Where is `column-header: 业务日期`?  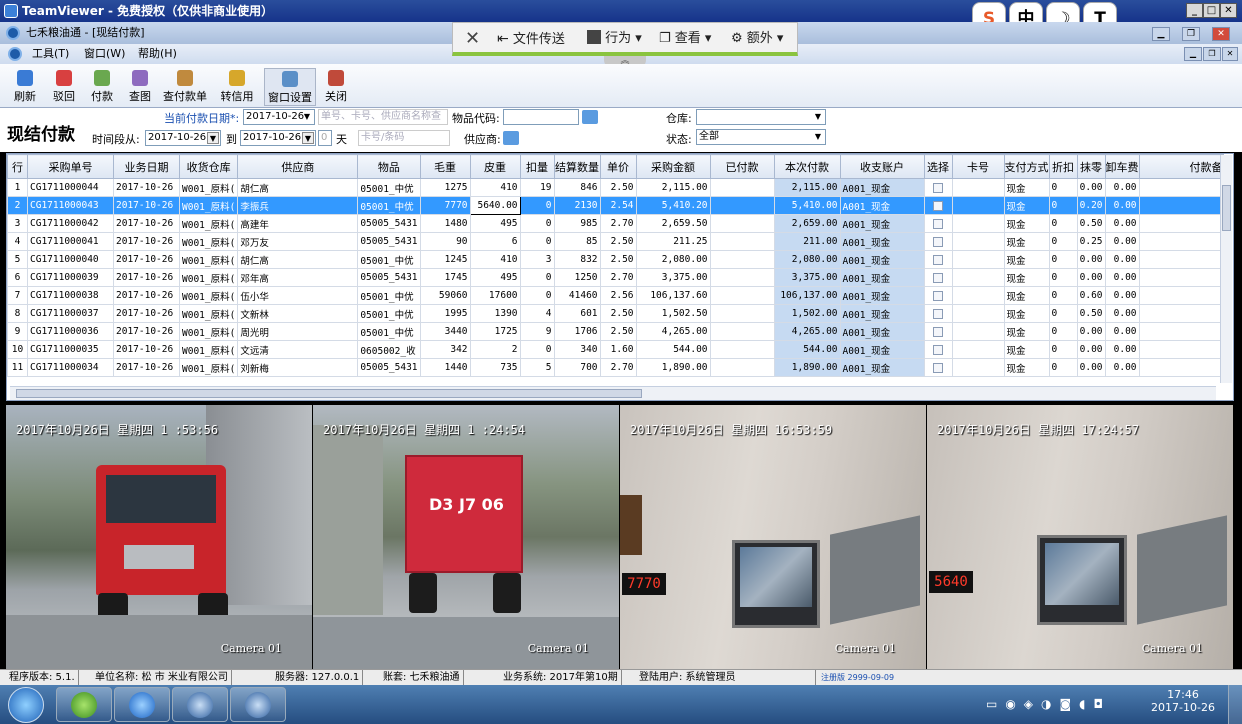 column-header: 业务日期 is located at coordinates (146, 166).